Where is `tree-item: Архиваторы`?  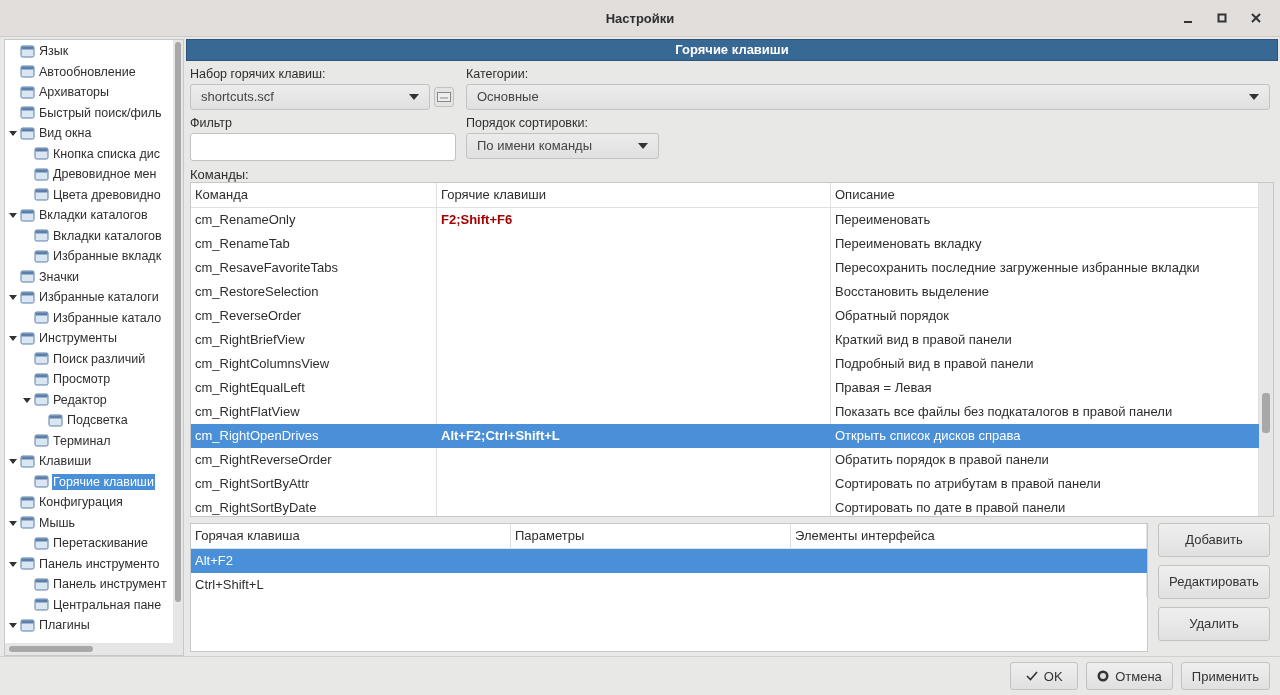
tree-item: Архиваторы is located at coordinates (74, 92).